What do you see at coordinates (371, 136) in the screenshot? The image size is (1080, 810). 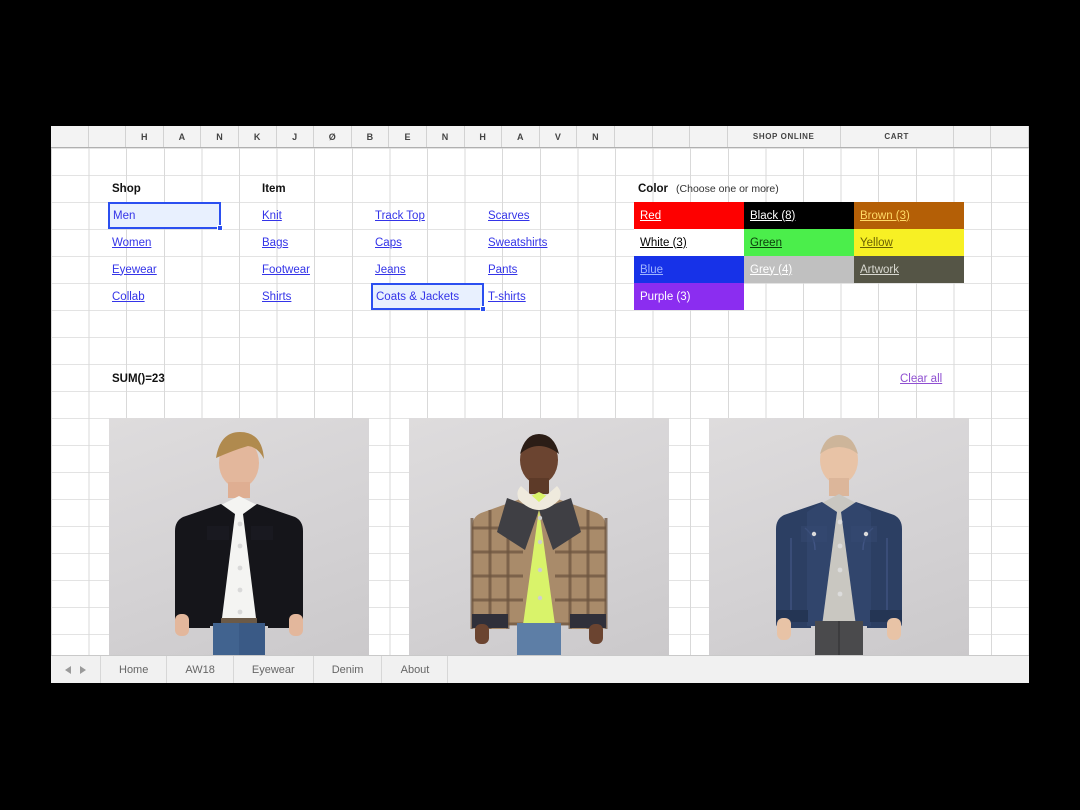 I see `column-header-cell-b: B` at bounding box center [371, 136].